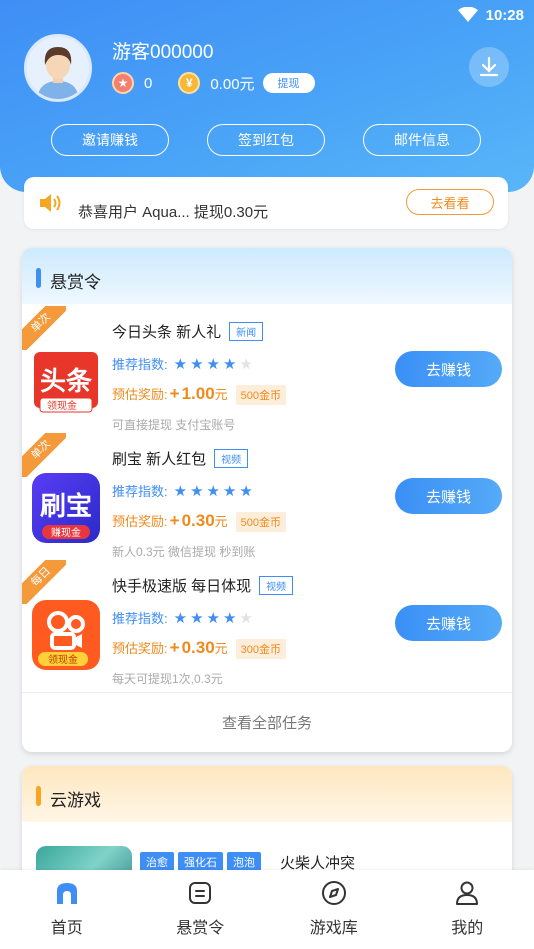  Describe the element at coordinates (467, 14) in the screenshot. I see `wifi-icon` at that location.